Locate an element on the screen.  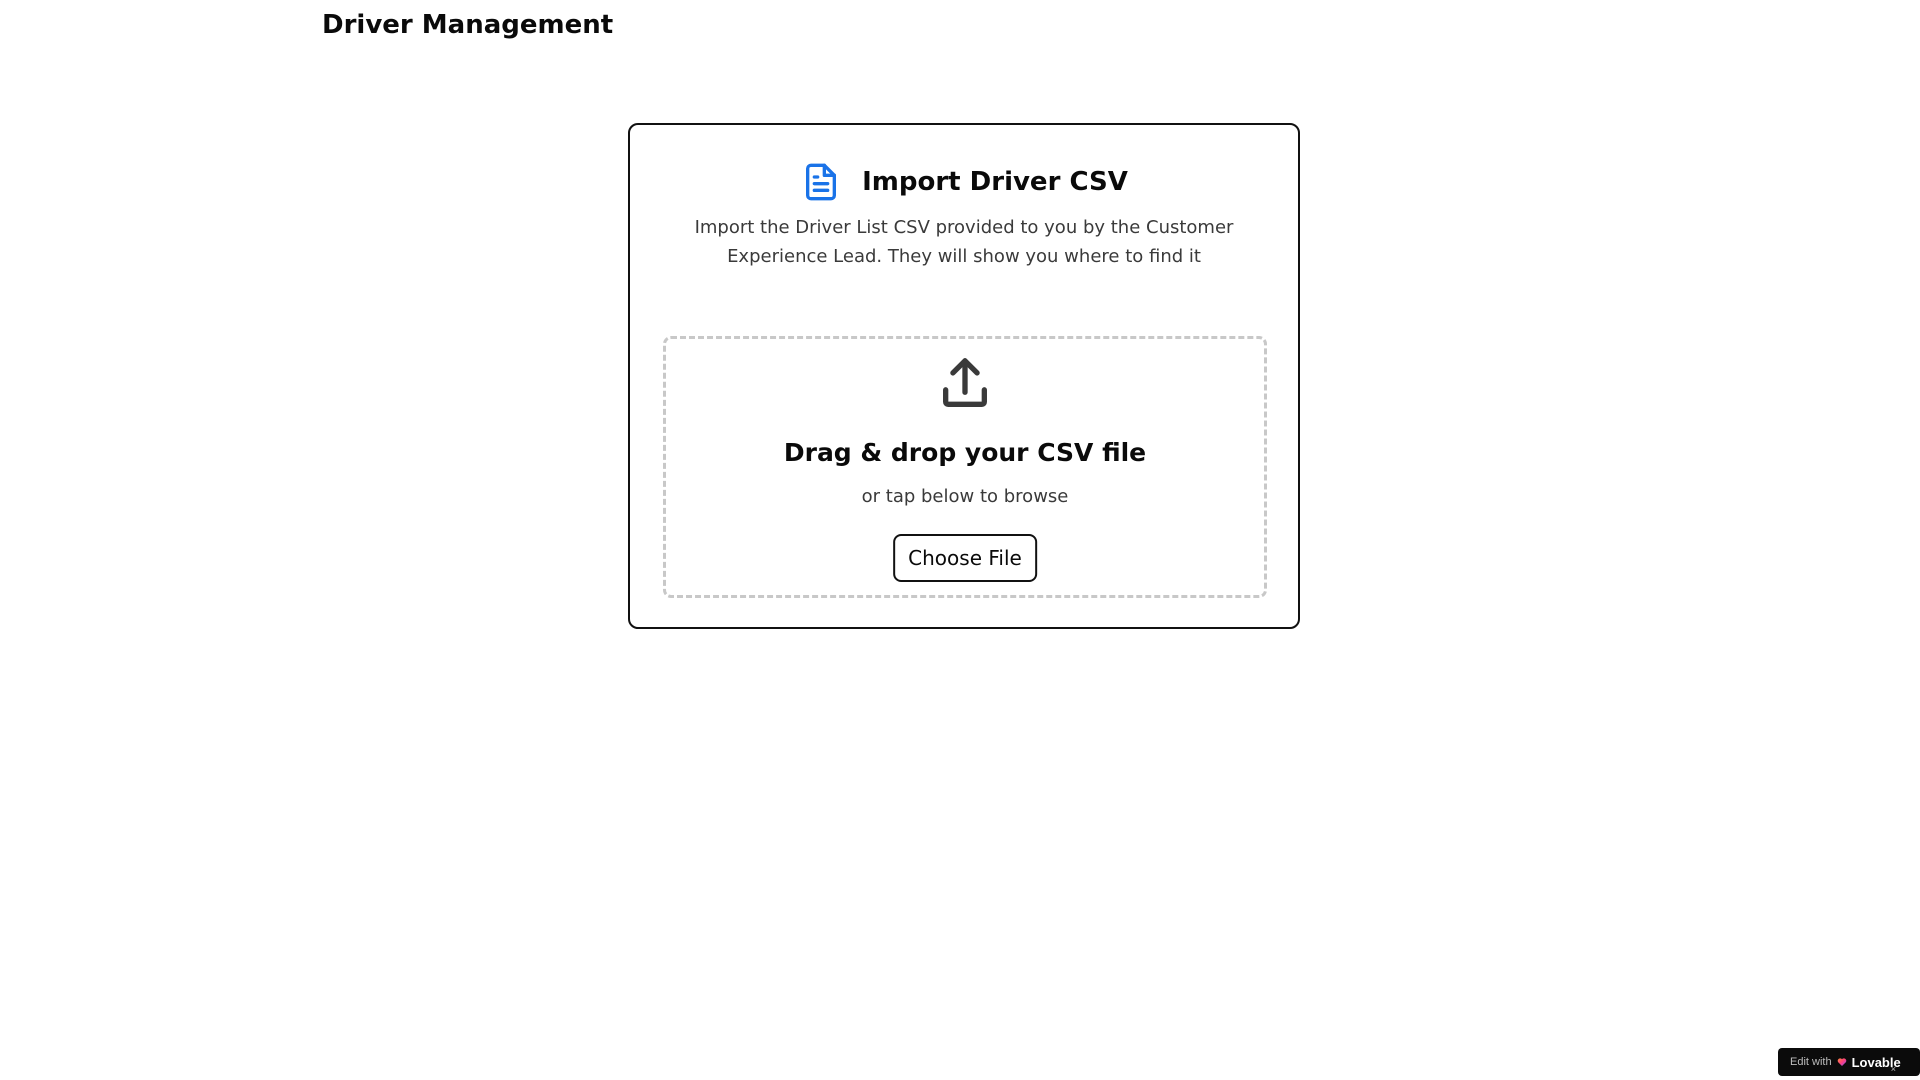
badge-prefix-label: Edit with is located at coordinates (1811, 1062).